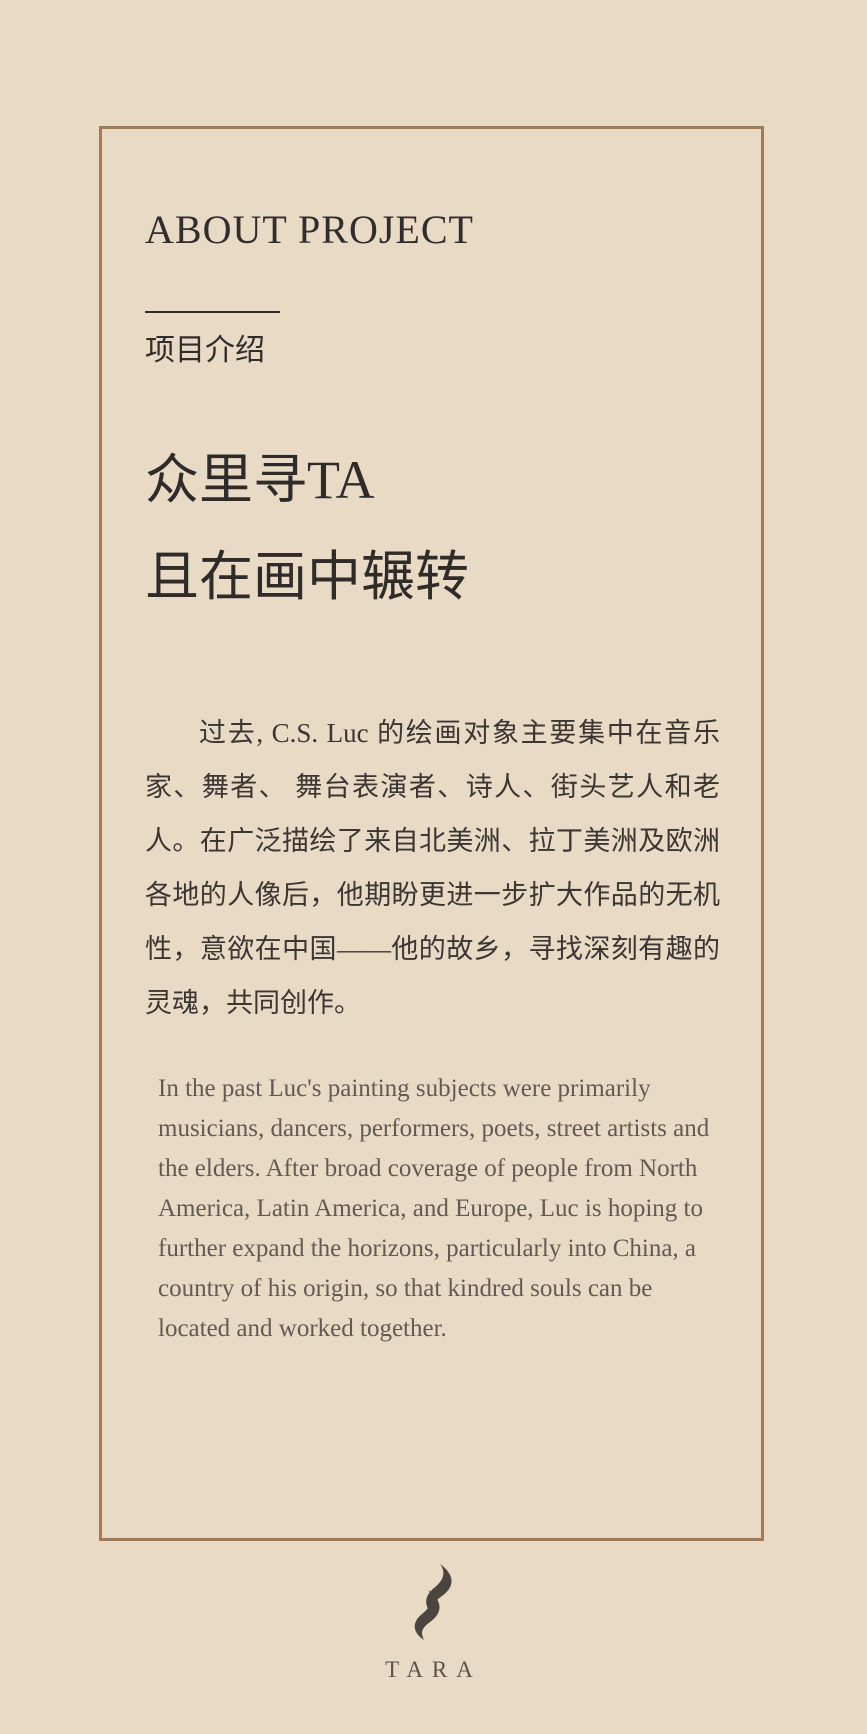 This screenshot has width=867, height=1734. Describe the element at coordinates (433, 1669) in the screenshot. I see `brand-name: TARA` at that location.